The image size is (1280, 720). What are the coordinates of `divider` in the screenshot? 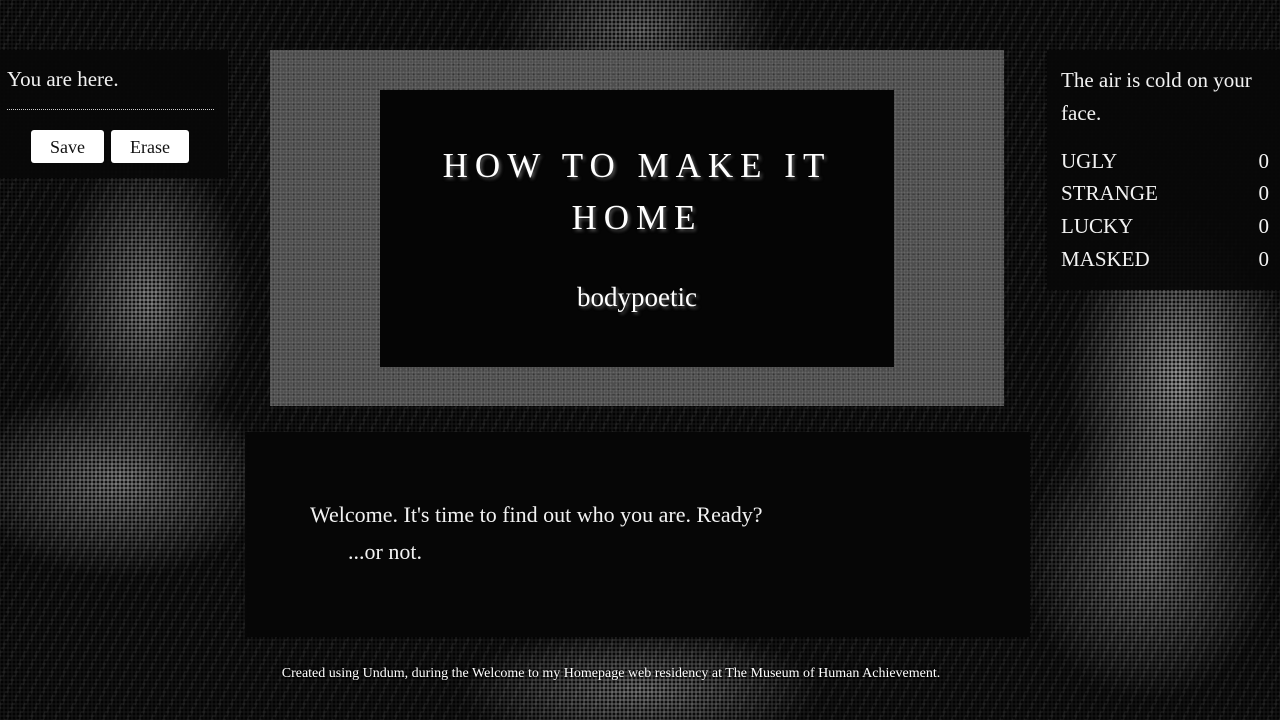 It's located at (110, 109).